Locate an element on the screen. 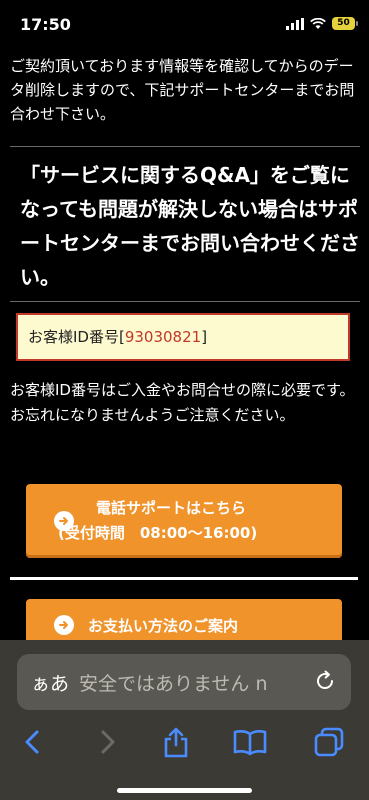 The image size is (369, 800). address-text: 安全ではありません n is located at coordinates (173, 682).